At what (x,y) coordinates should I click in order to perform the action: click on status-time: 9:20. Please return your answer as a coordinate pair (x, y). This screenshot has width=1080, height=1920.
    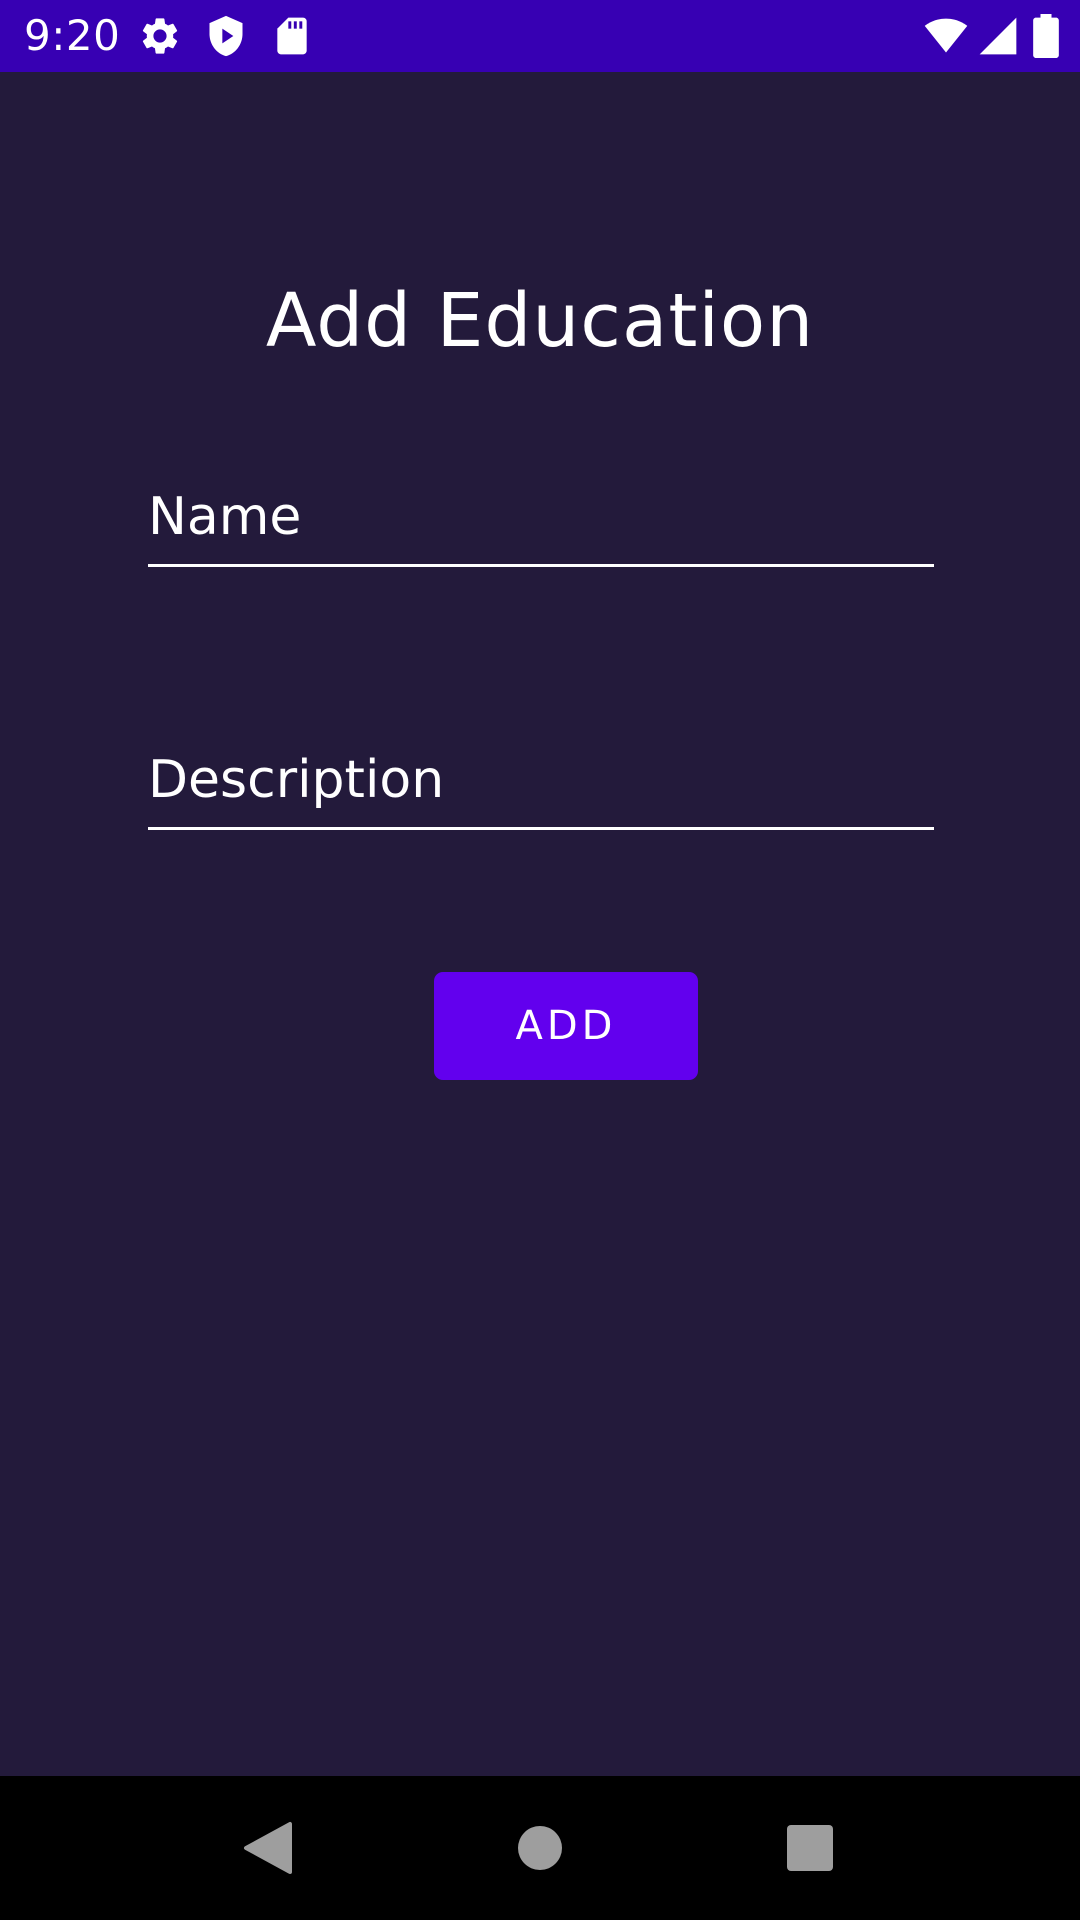
    Looking at the image, I should click on (72, 35).